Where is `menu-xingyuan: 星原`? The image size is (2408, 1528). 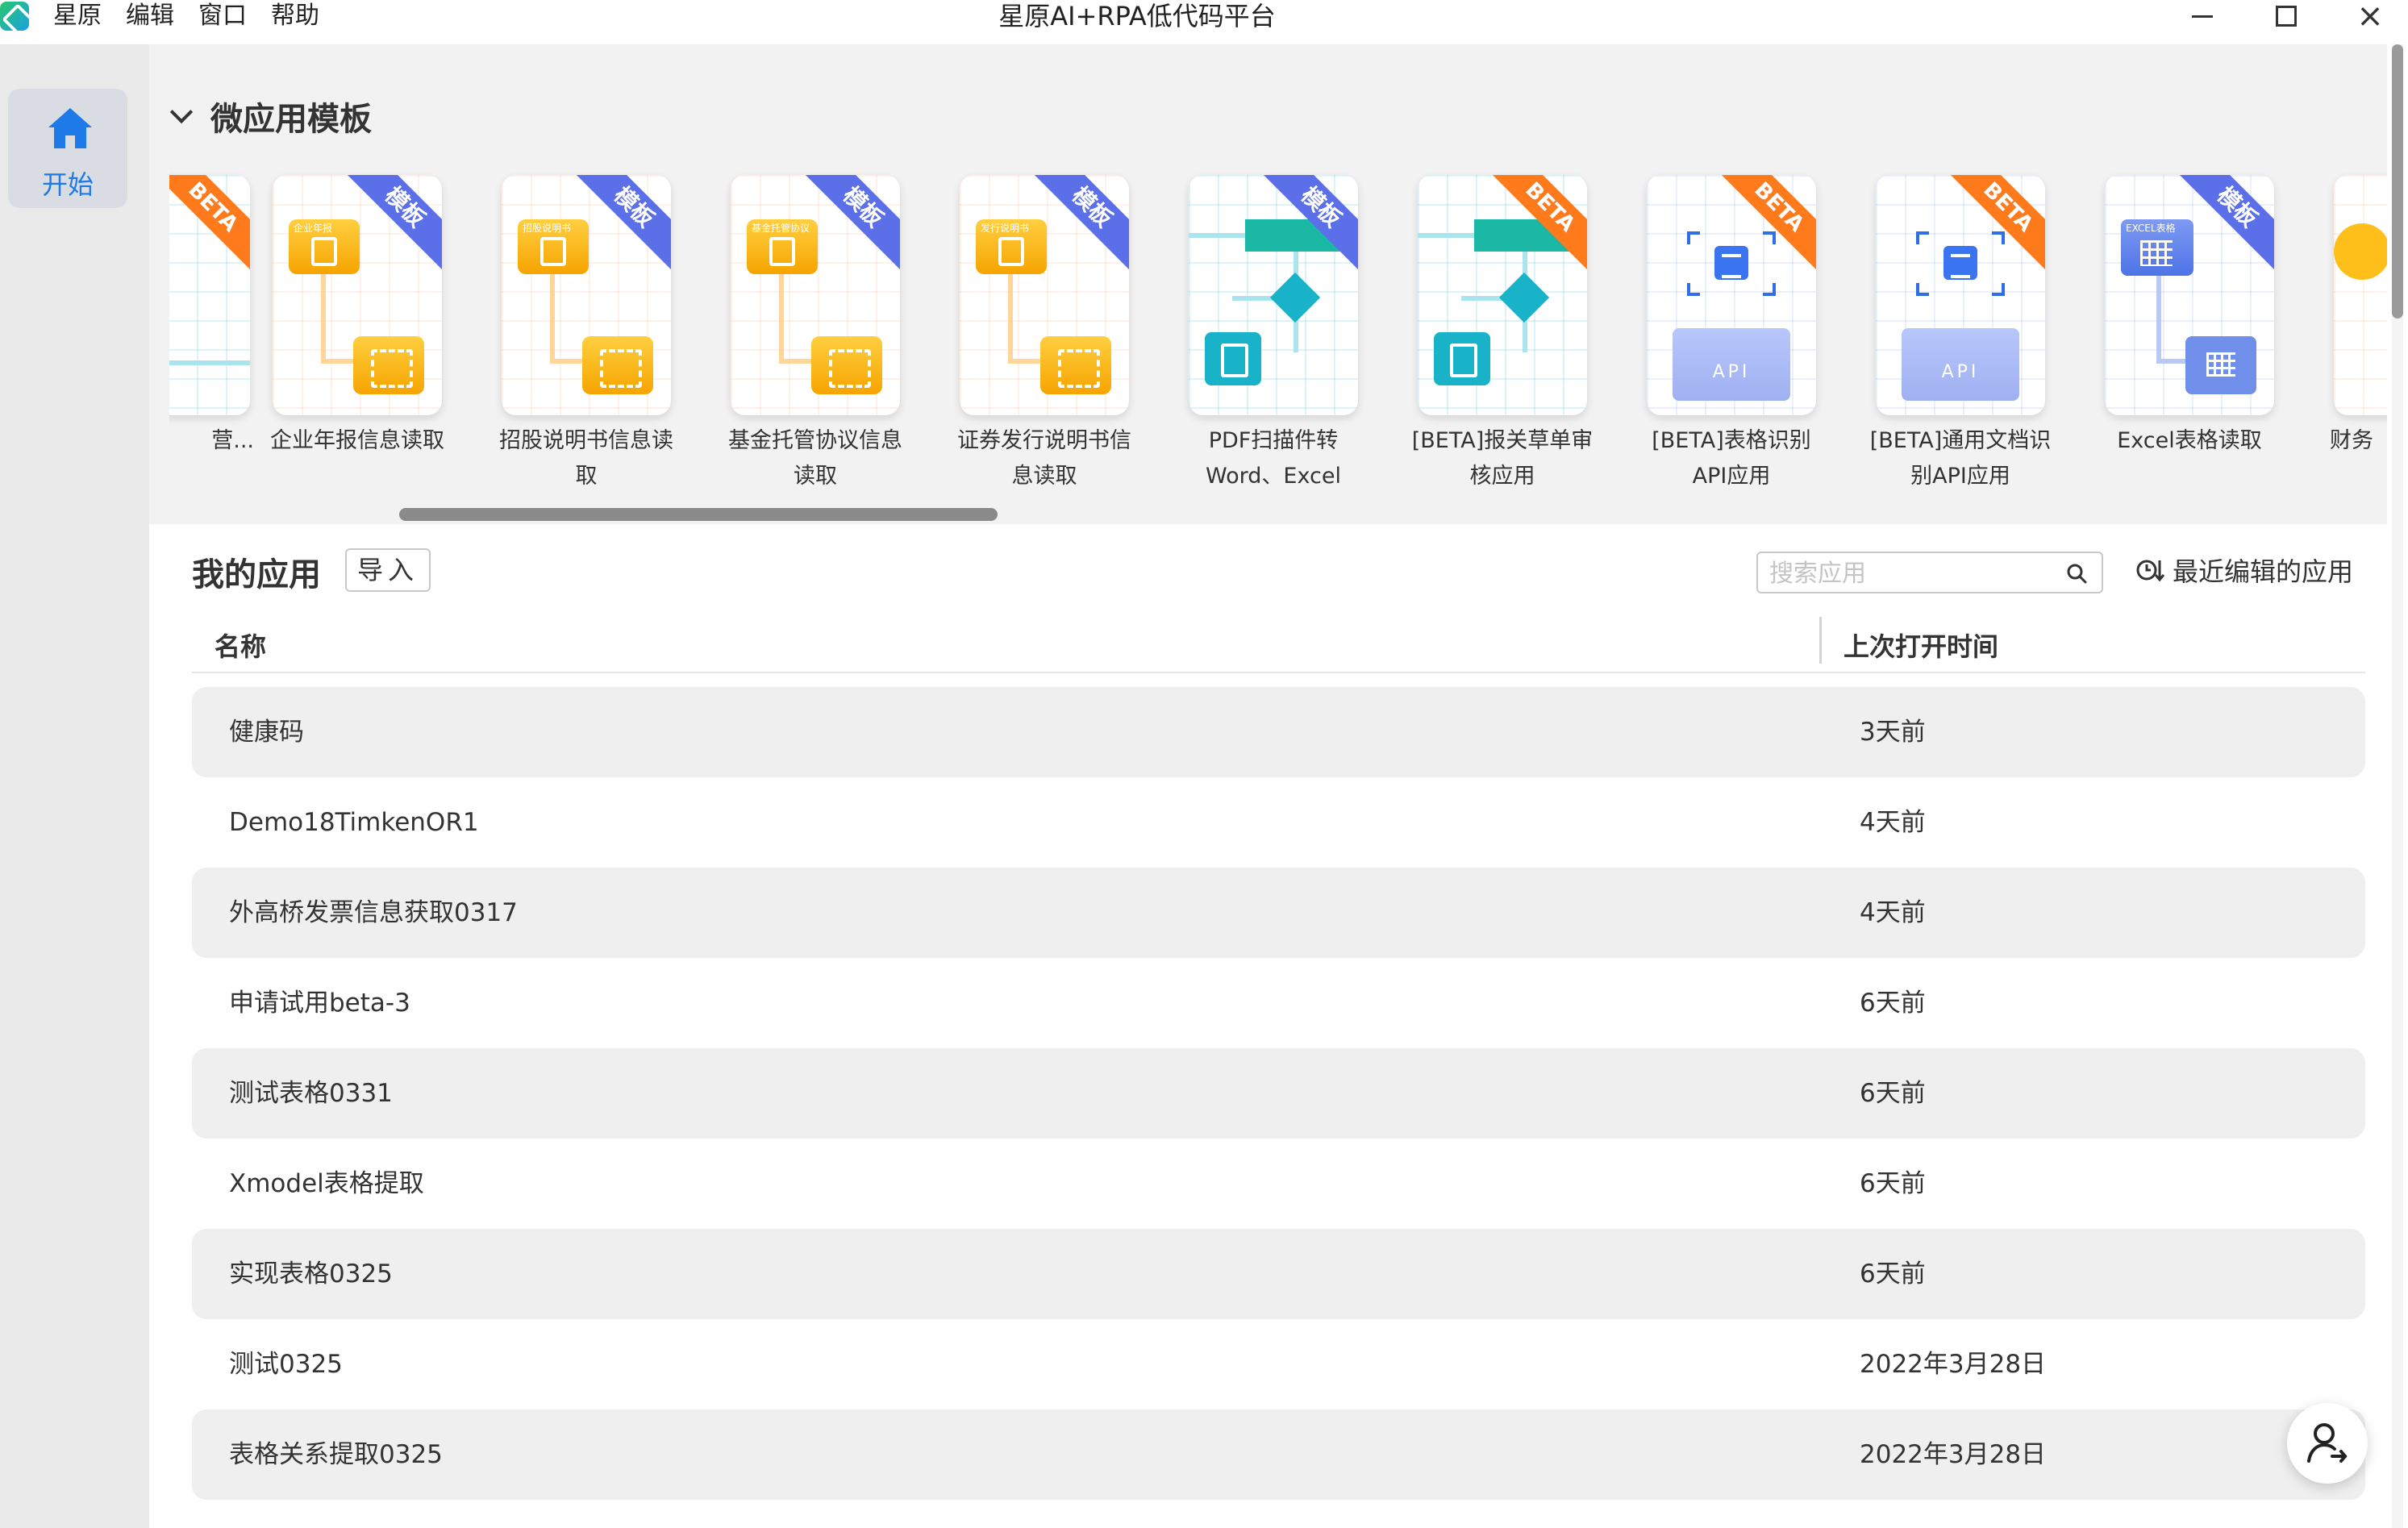 menu-xingyuan: 星原 is located at coordinates (77, 16).